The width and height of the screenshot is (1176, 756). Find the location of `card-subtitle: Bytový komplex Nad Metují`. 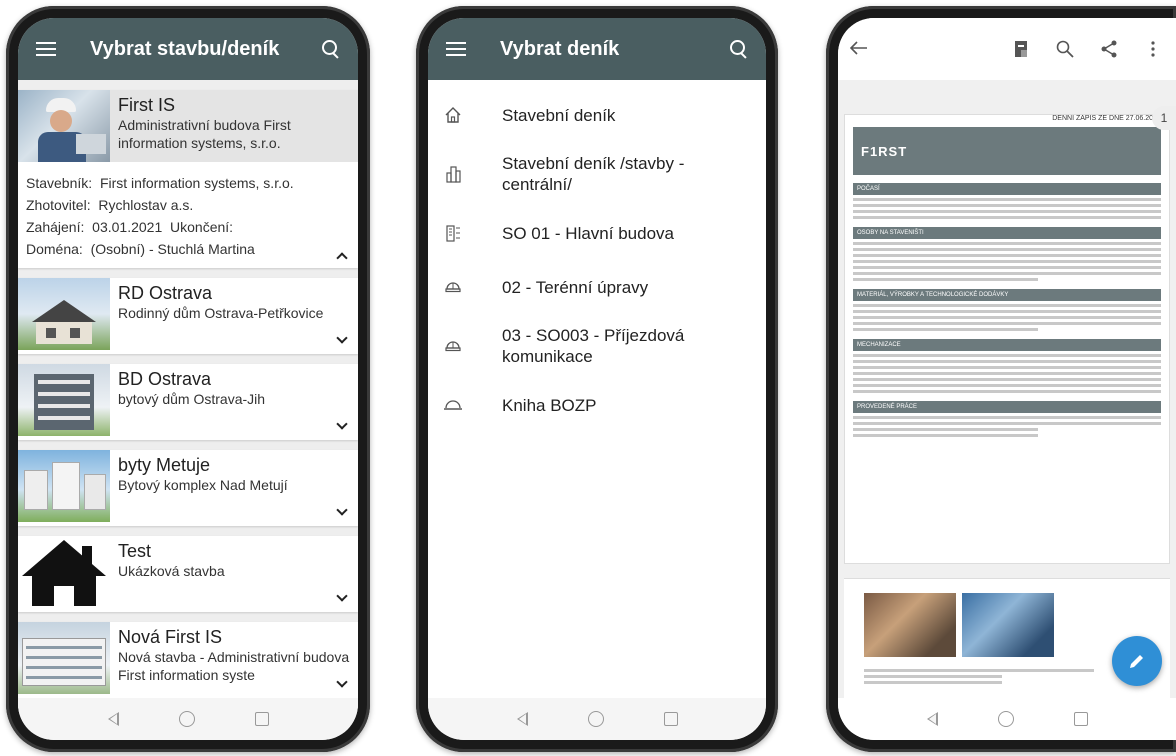

card-subtitle: Bytový komplex Nad Metují is located at coordinates (203, 485).